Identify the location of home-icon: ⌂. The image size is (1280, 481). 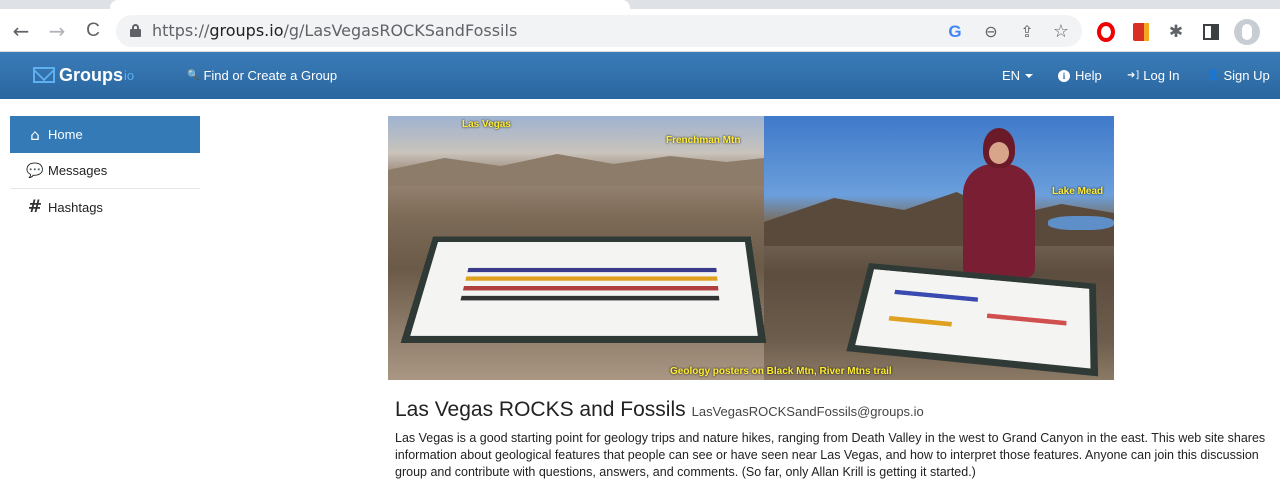
(35, 135).